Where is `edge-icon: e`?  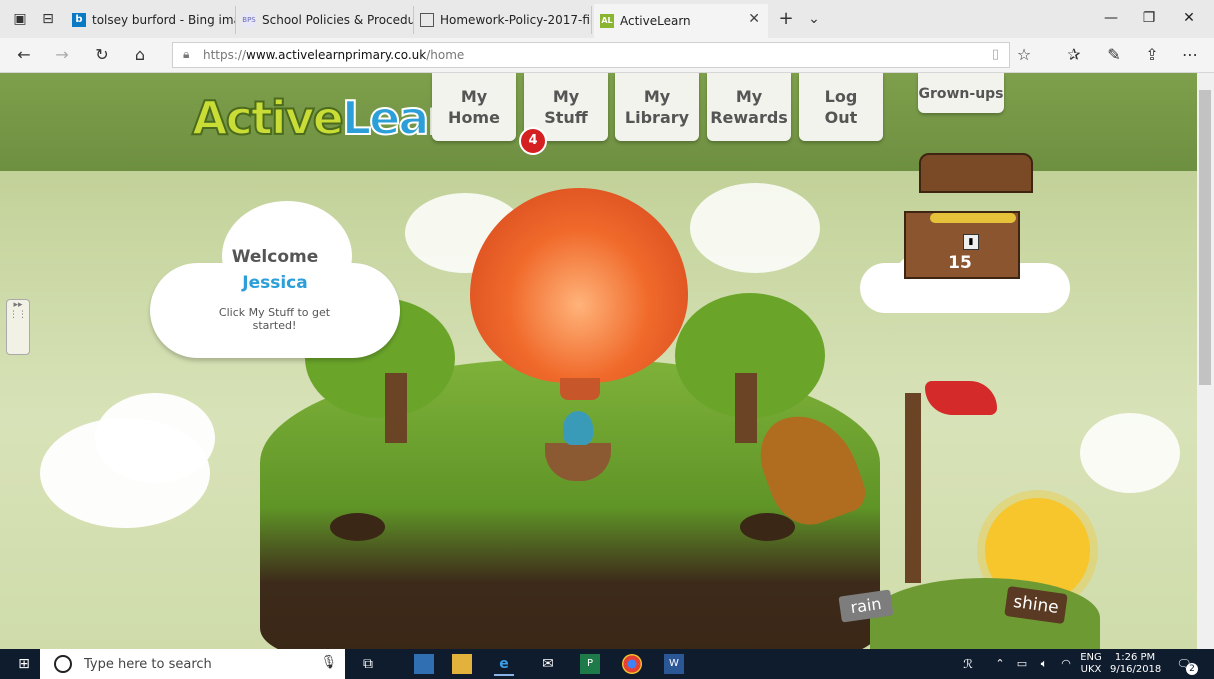 edge-icon: e is located at coordinates (504, 665).